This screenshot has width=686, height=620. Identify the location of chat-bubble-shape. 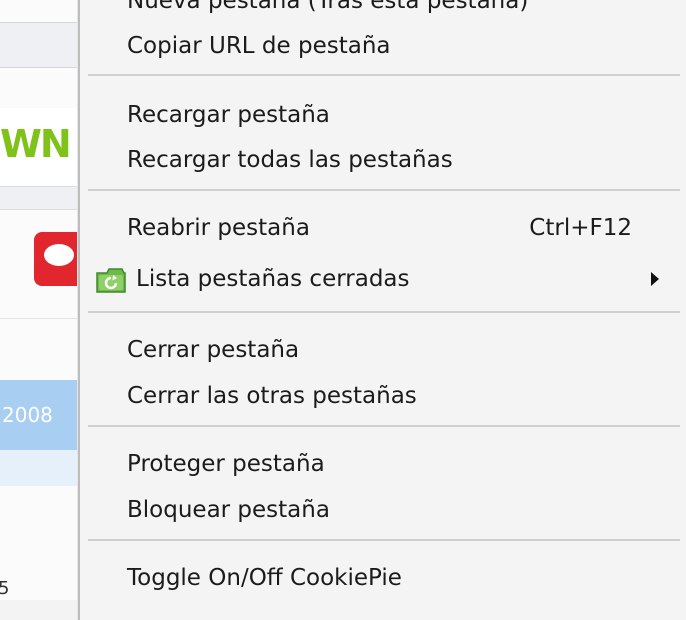
(59, 255).